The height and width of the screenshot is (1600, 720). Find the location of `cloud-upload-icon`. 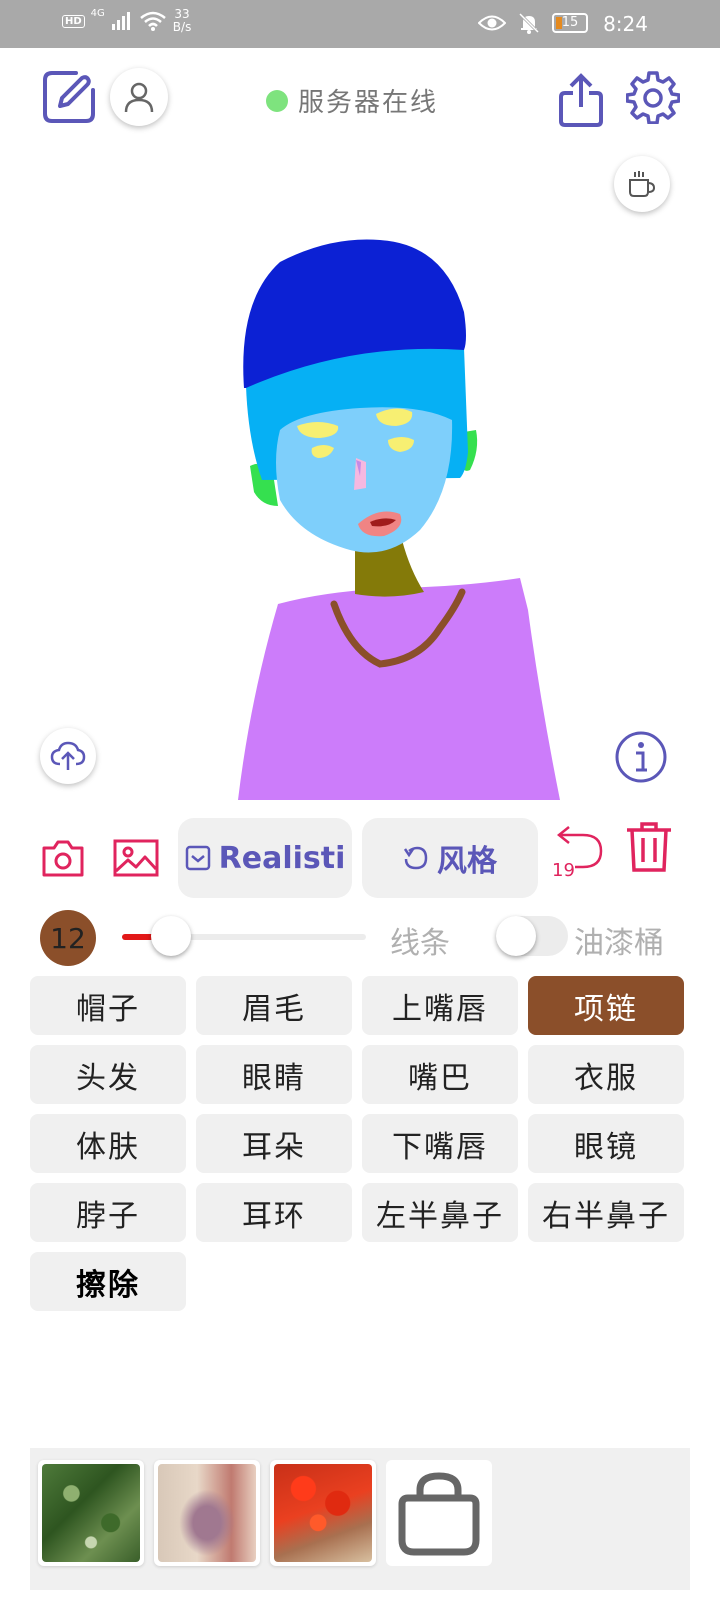

cloud-upload-icon is located at coordinates (68, 755).